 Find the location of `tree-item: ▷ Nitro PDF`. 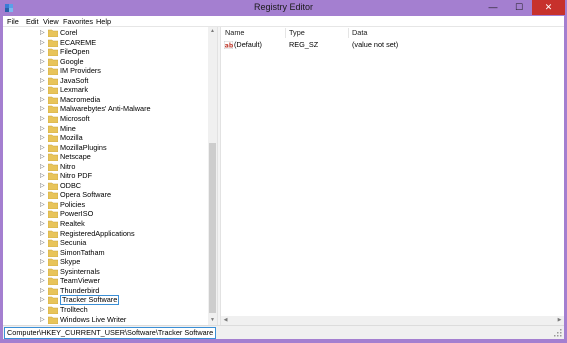

tree-item: ▷ Nitro PDF is located at coordinates (103, 176).